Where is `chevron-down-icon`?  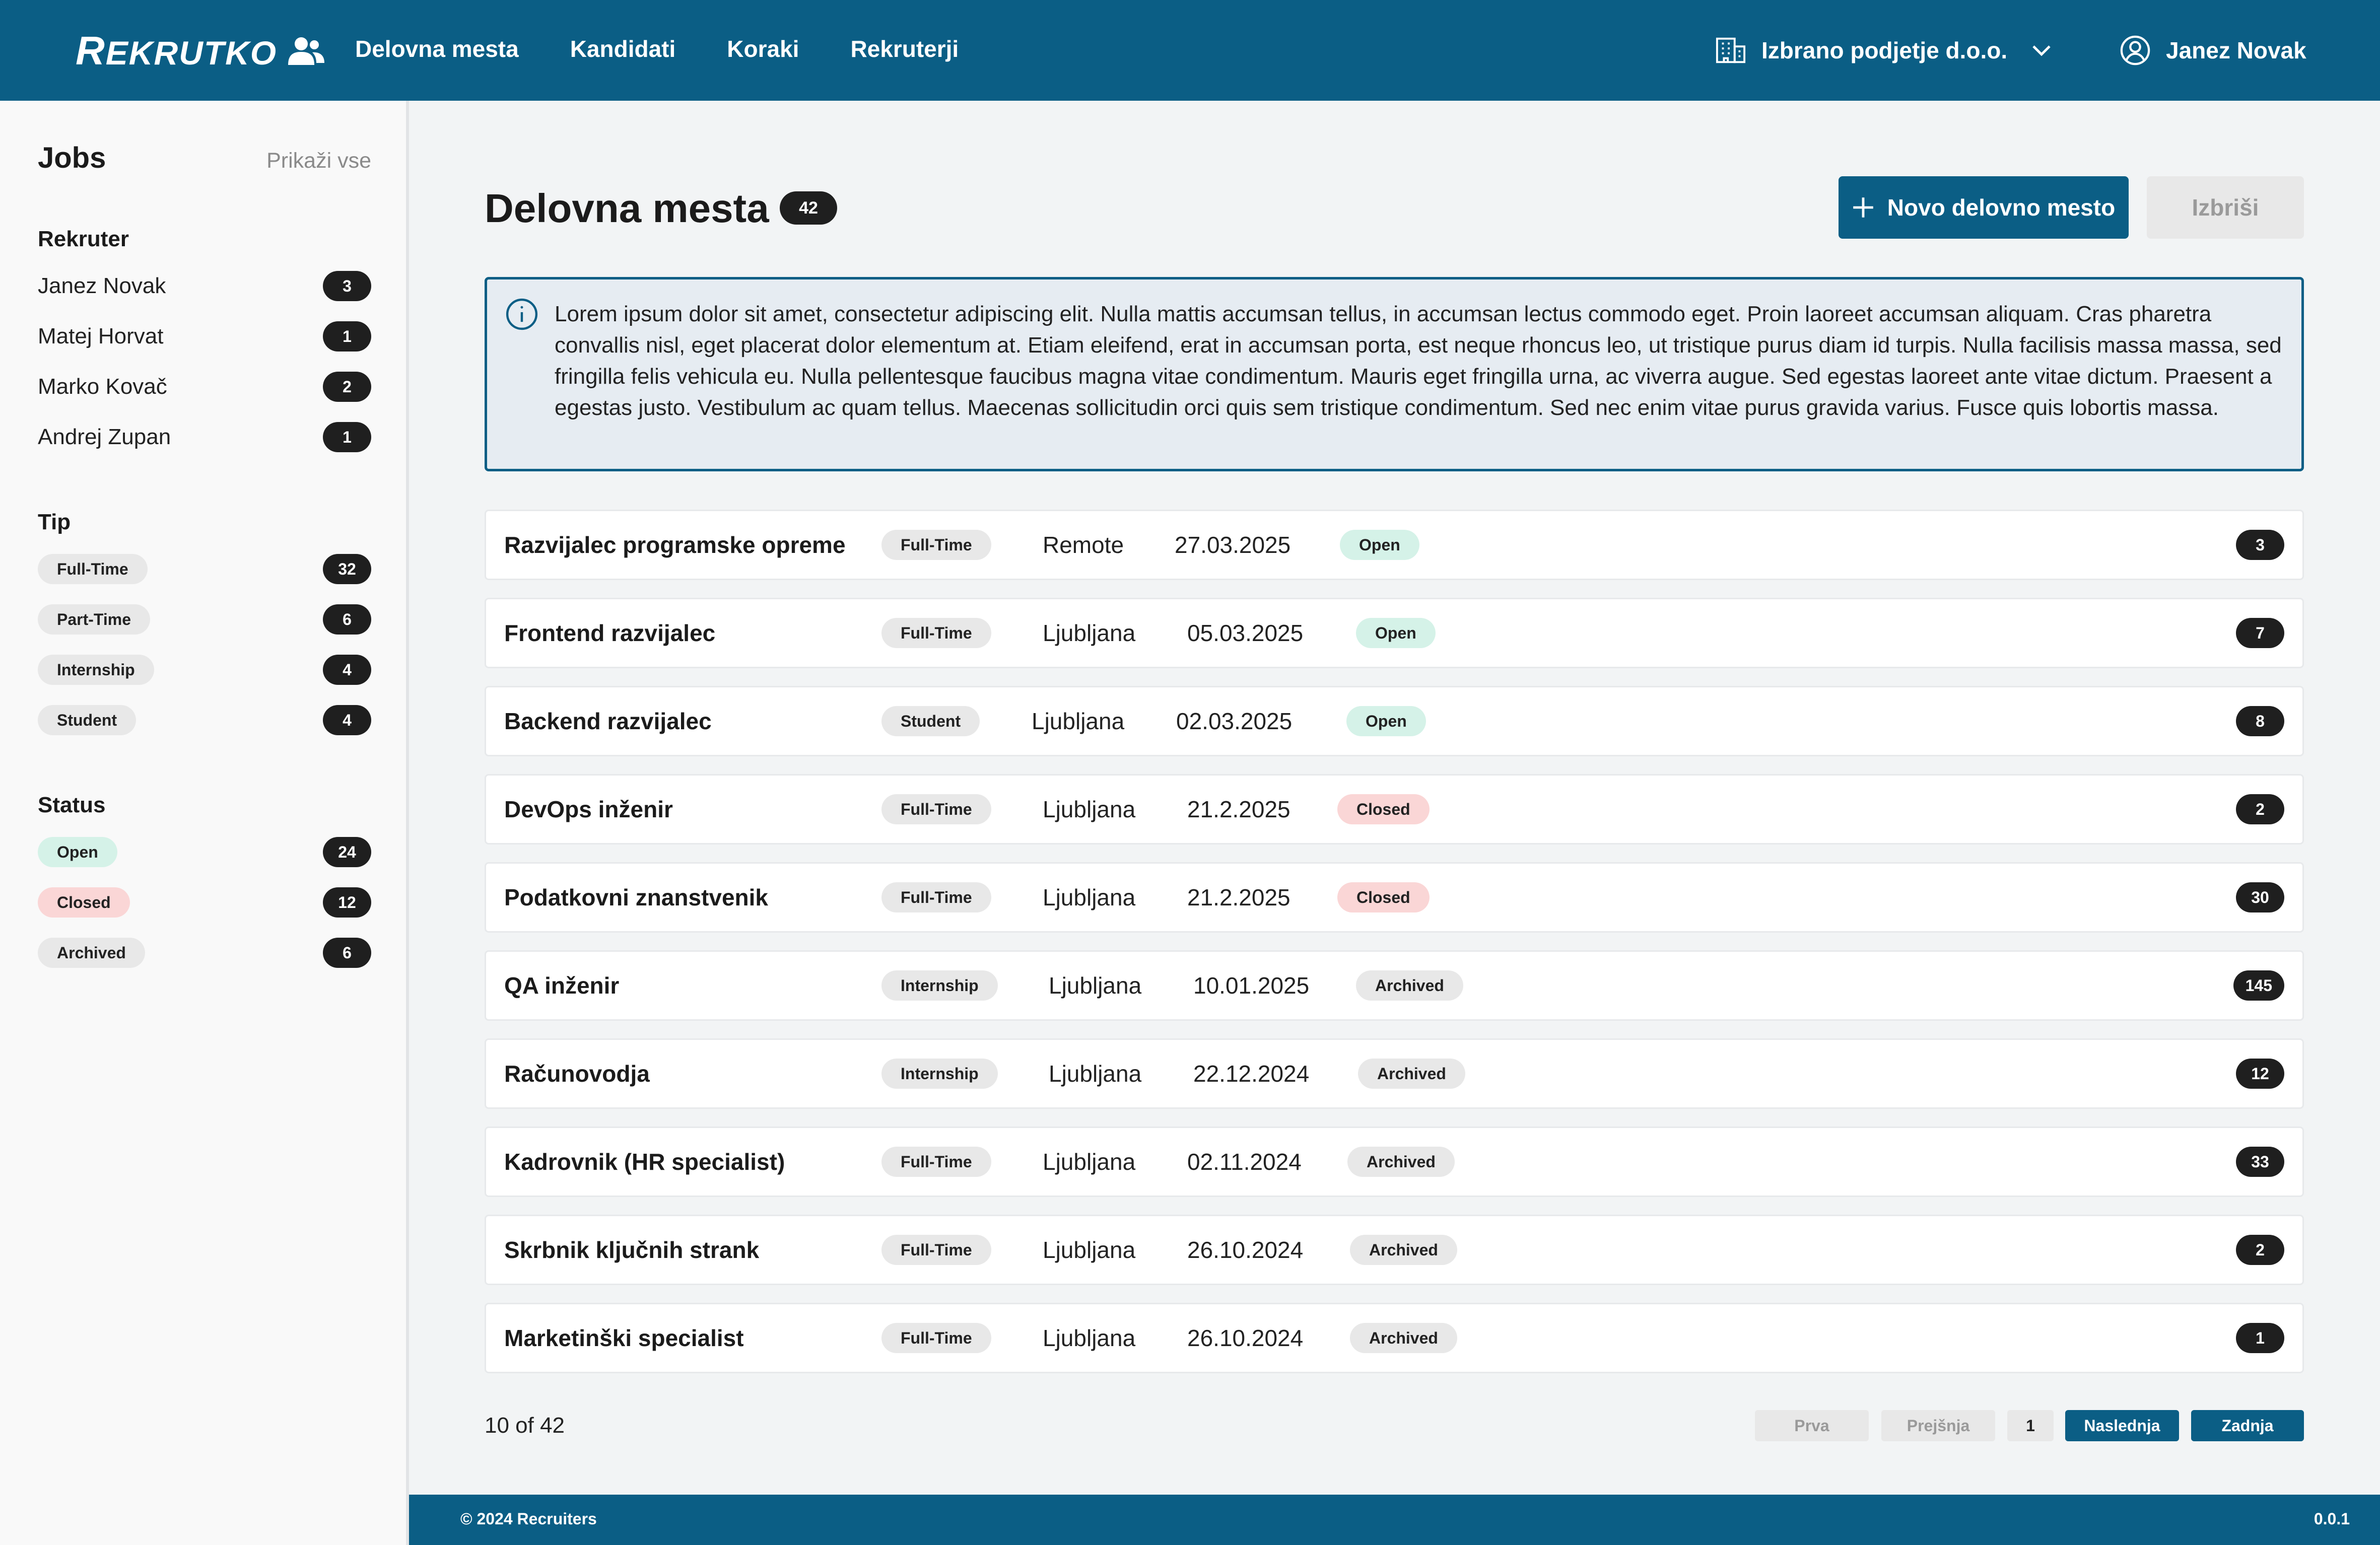
chevron-down-icon is located at coordinates (2041, 50).